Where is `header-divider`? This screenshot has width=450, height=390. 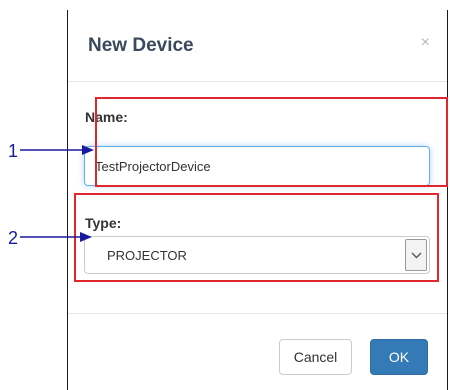 header-divider is located at coordinates (257, 81).